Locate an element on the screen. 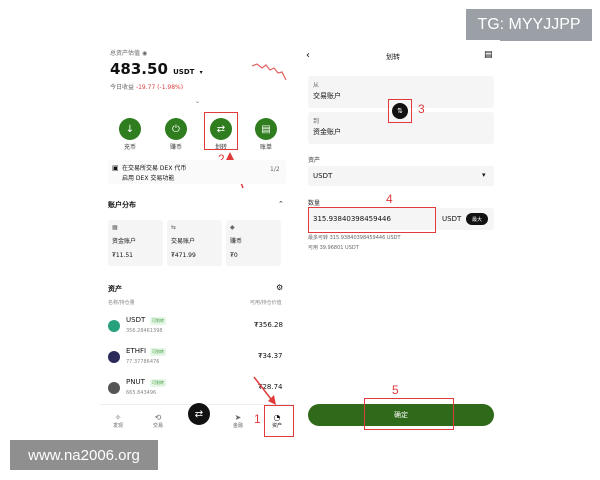 The image size is (600, 480). annotation-box-swap is located at coordinates (400, 111).